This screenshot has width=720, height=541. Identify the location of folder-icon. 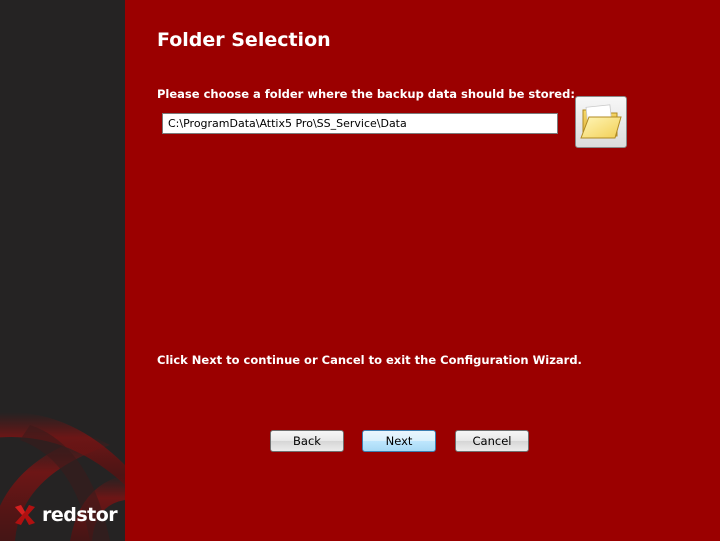
(601, 121).